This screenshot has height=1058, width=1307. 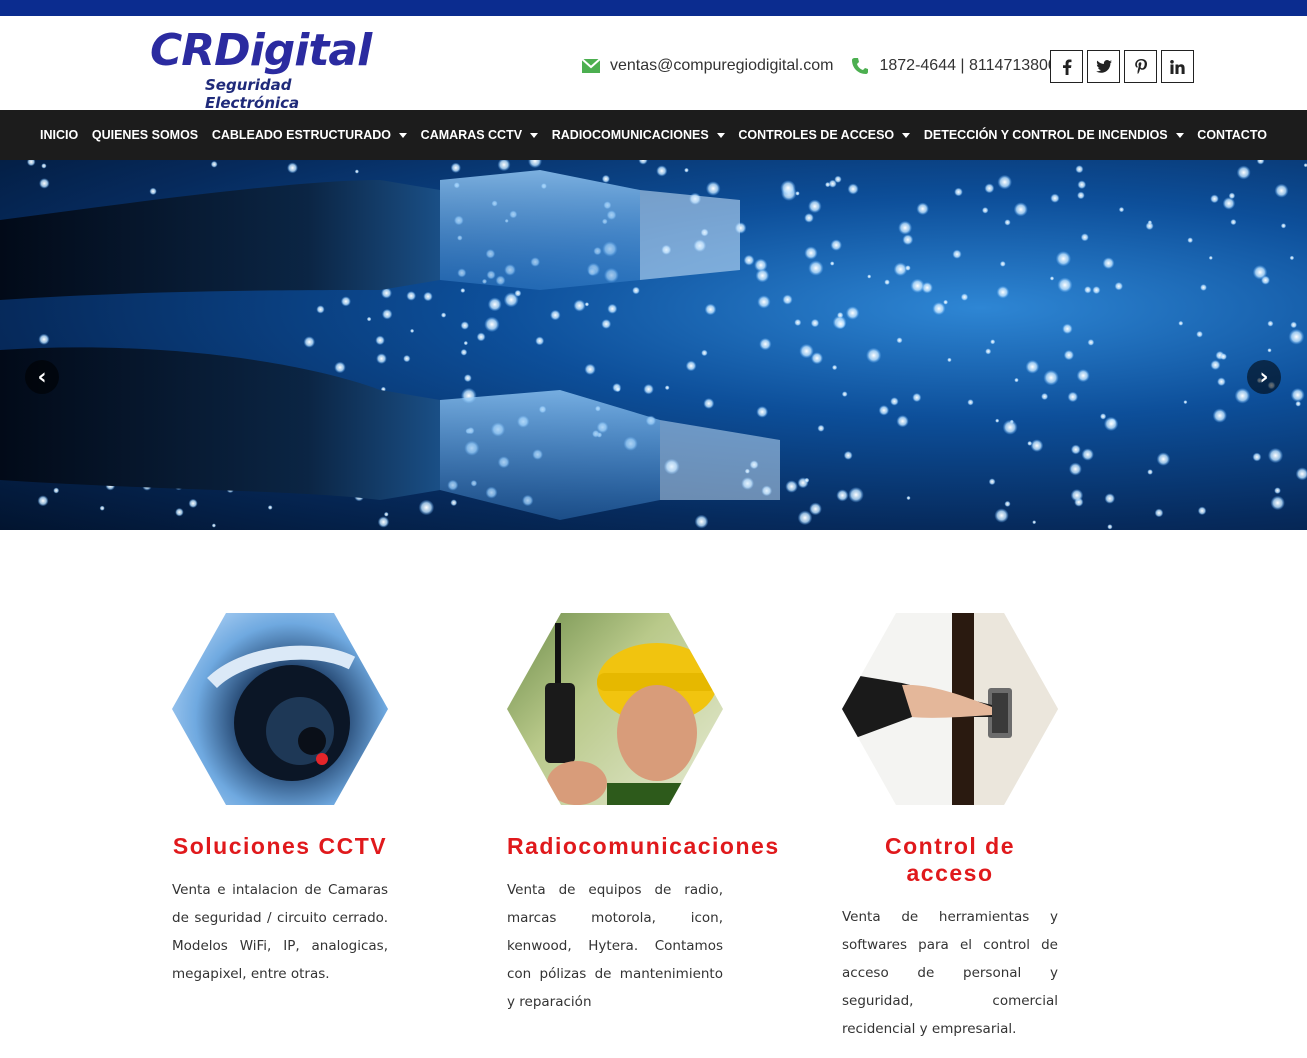 What do you see at coordinates (145, 135) in the screenshot?
I see `nav-quienes-somos: QUIENES SOMOS` at bounding box center [145, 135].